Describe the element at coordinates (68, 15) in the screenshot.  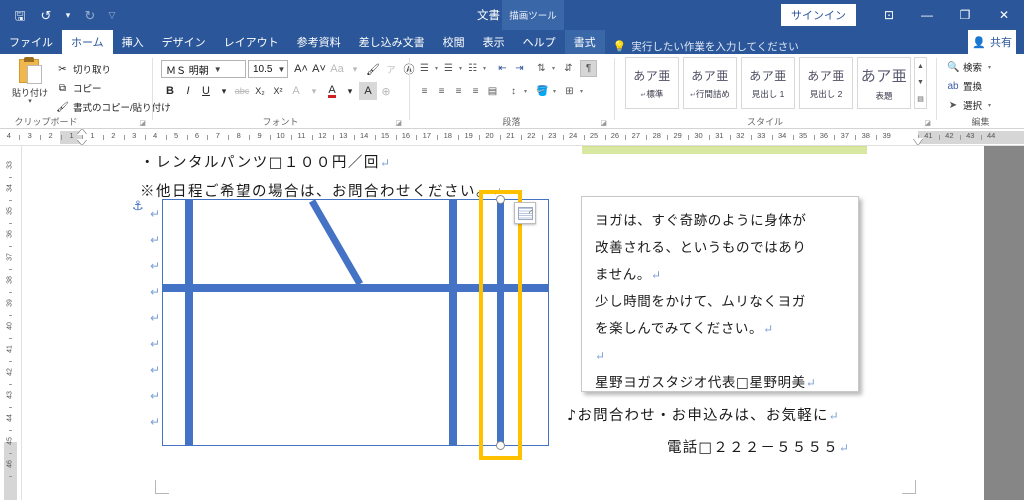
I see `undo-dropdown-icon: ▾` at that location.